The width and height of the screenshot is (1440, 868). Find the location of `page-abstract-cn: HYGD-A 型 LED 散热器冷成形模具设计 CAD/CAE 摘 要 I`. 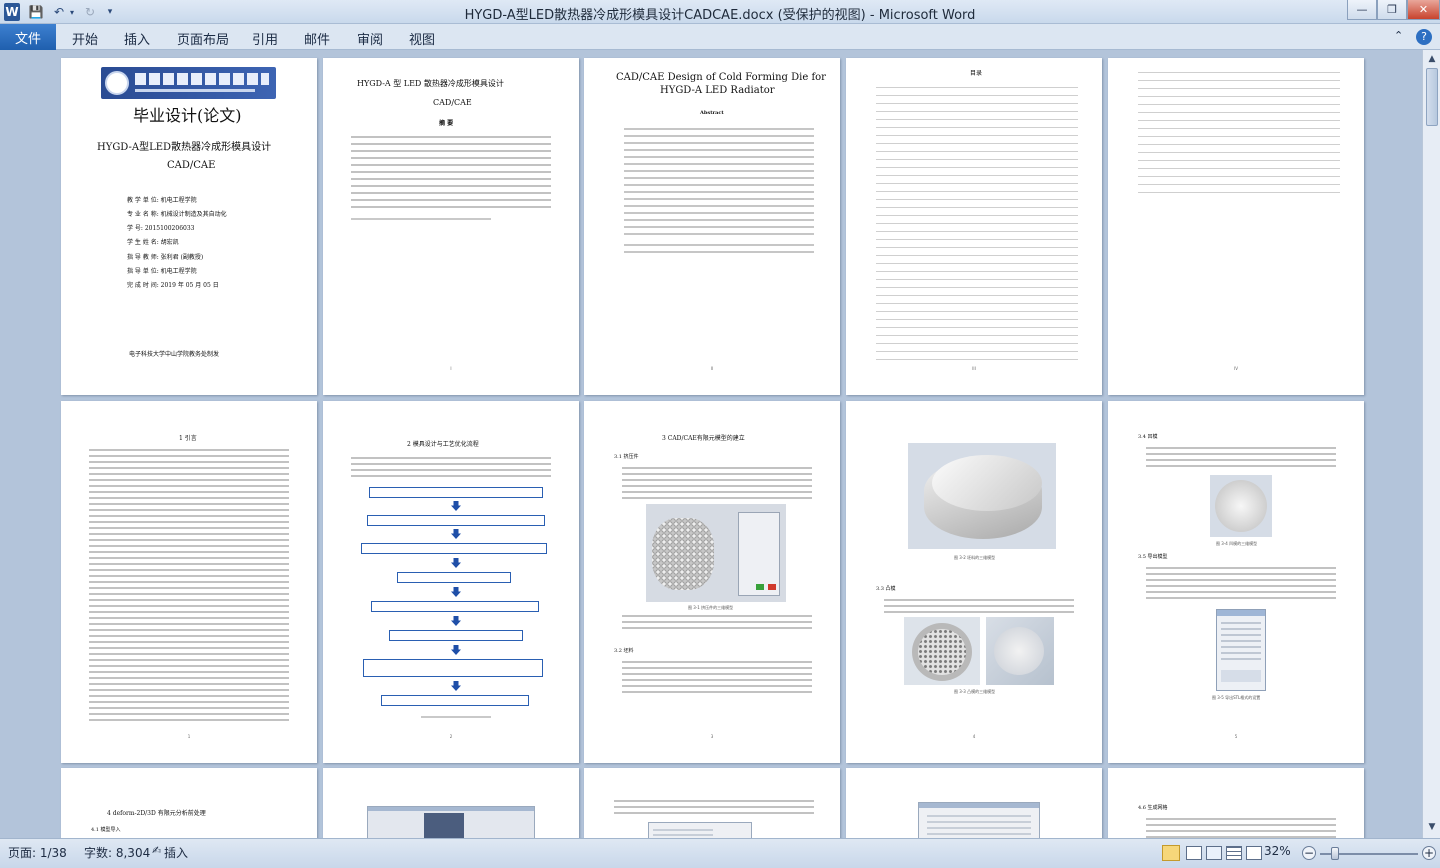

page-abstract-cn: HYGD-A 型 LED 散热器冷成形模具设计 CAD/CAE 摘 要 I is located at coordinates (451, 226).